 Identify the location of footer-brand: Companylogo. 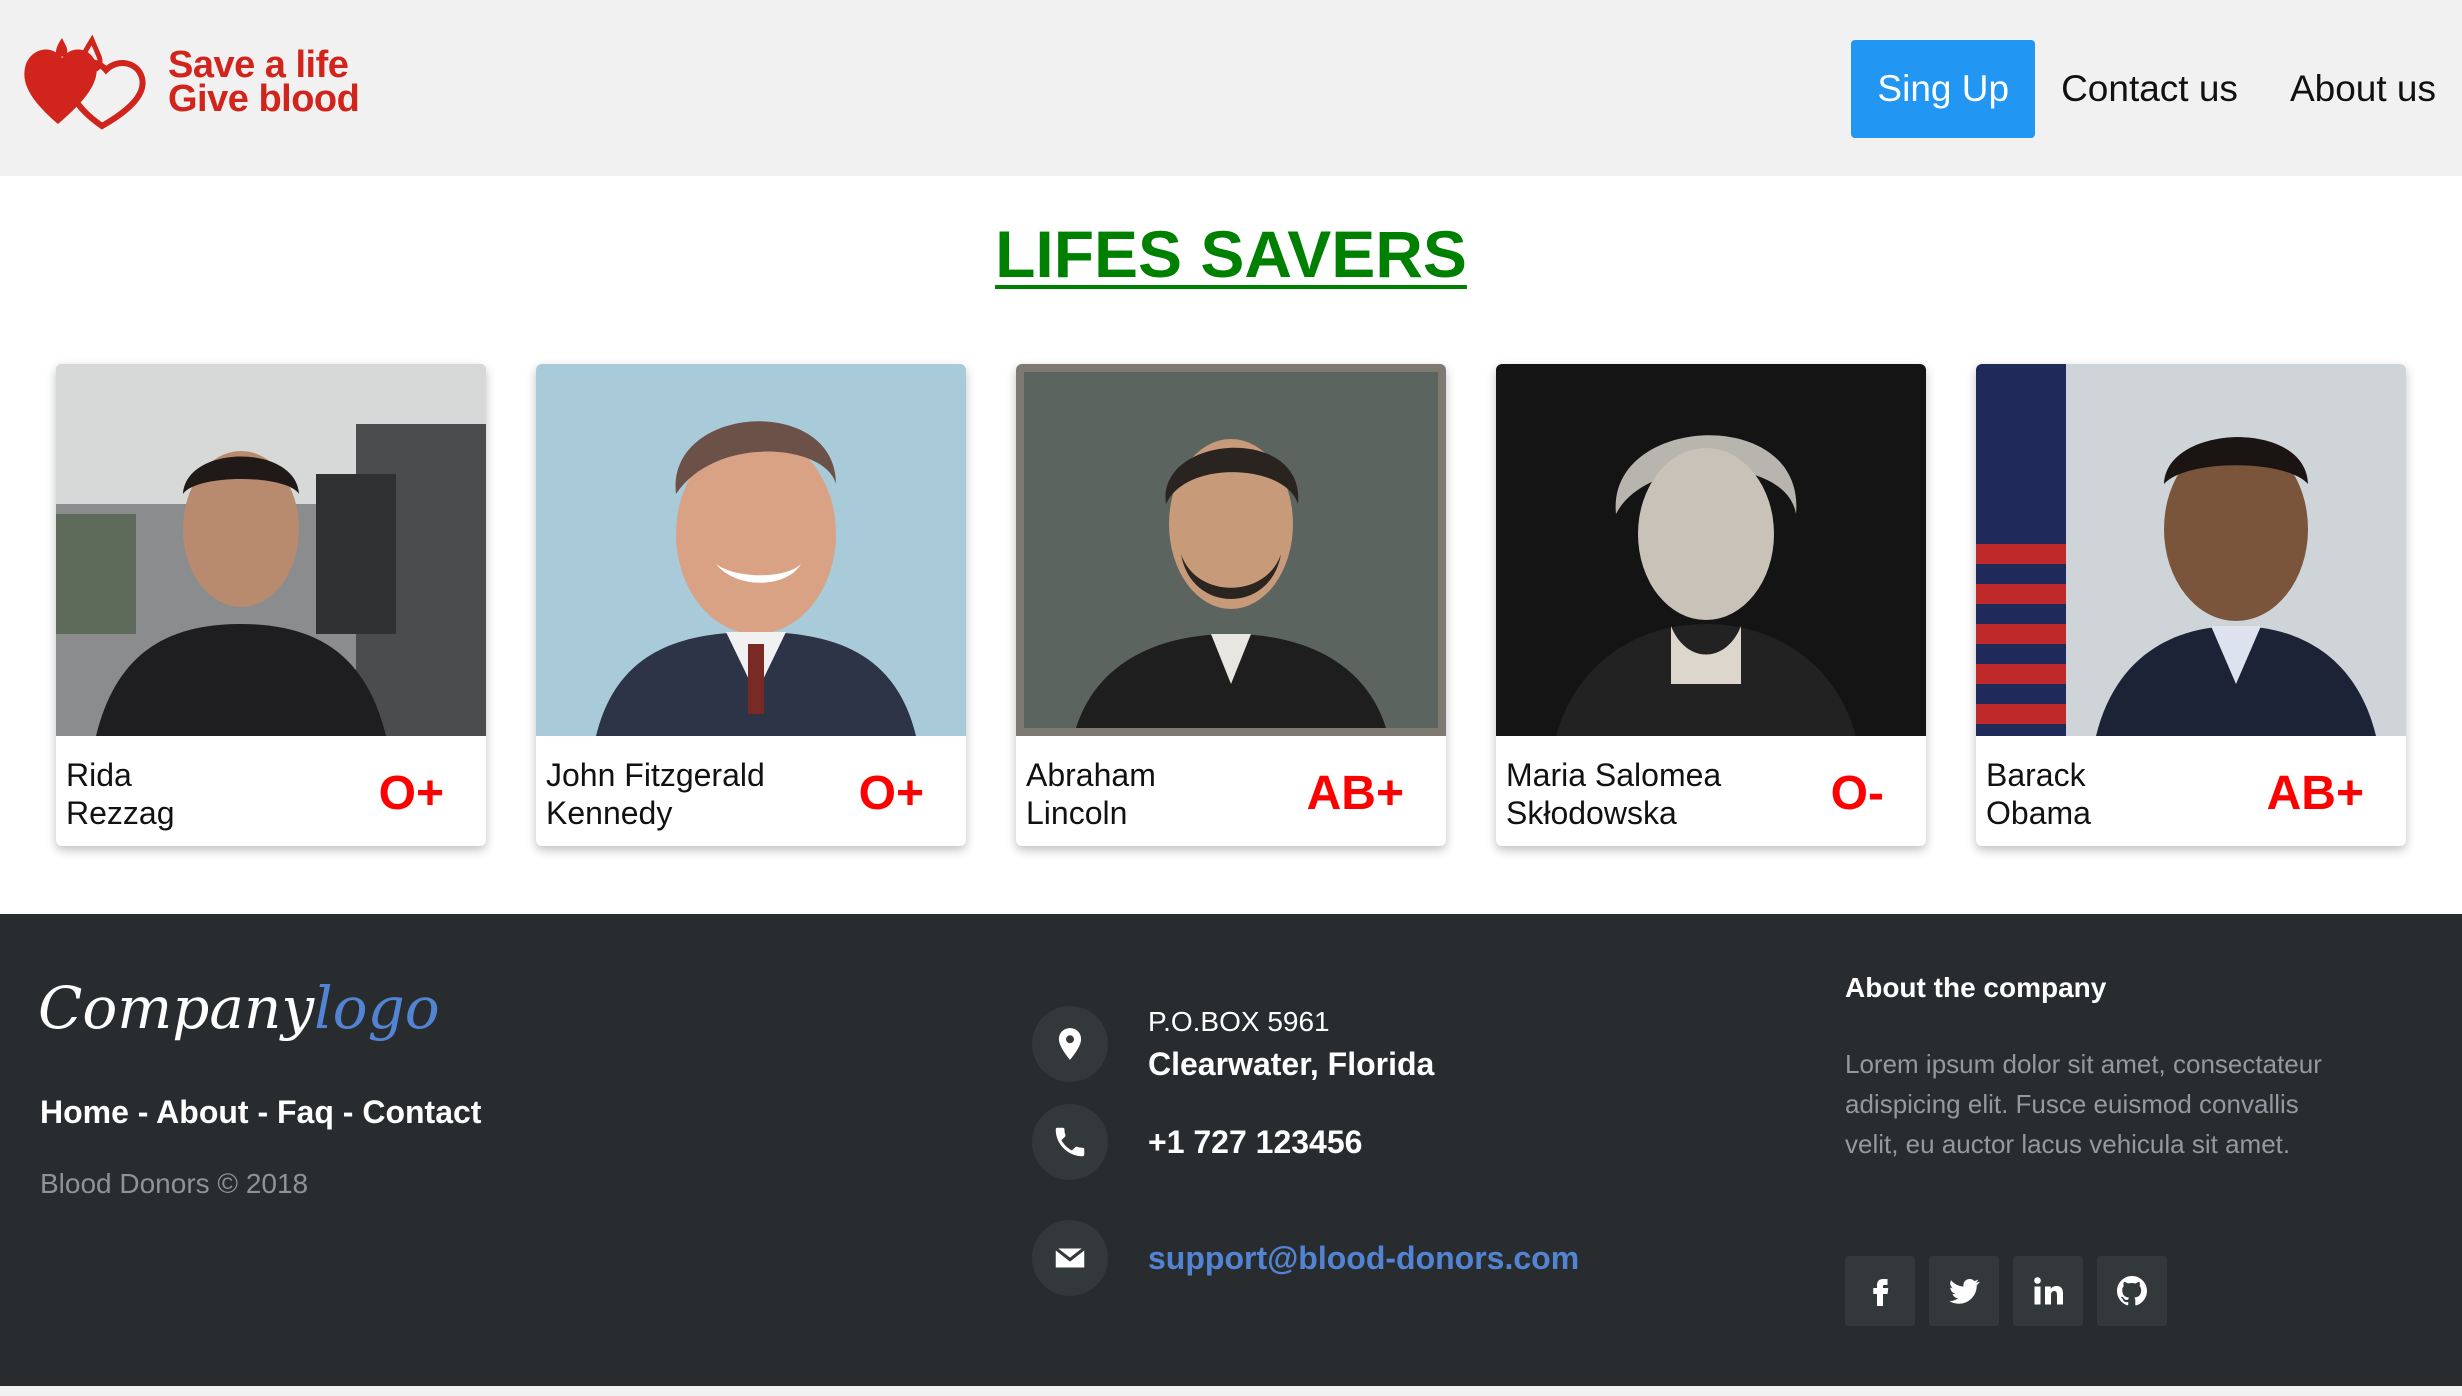
(239, 1008).